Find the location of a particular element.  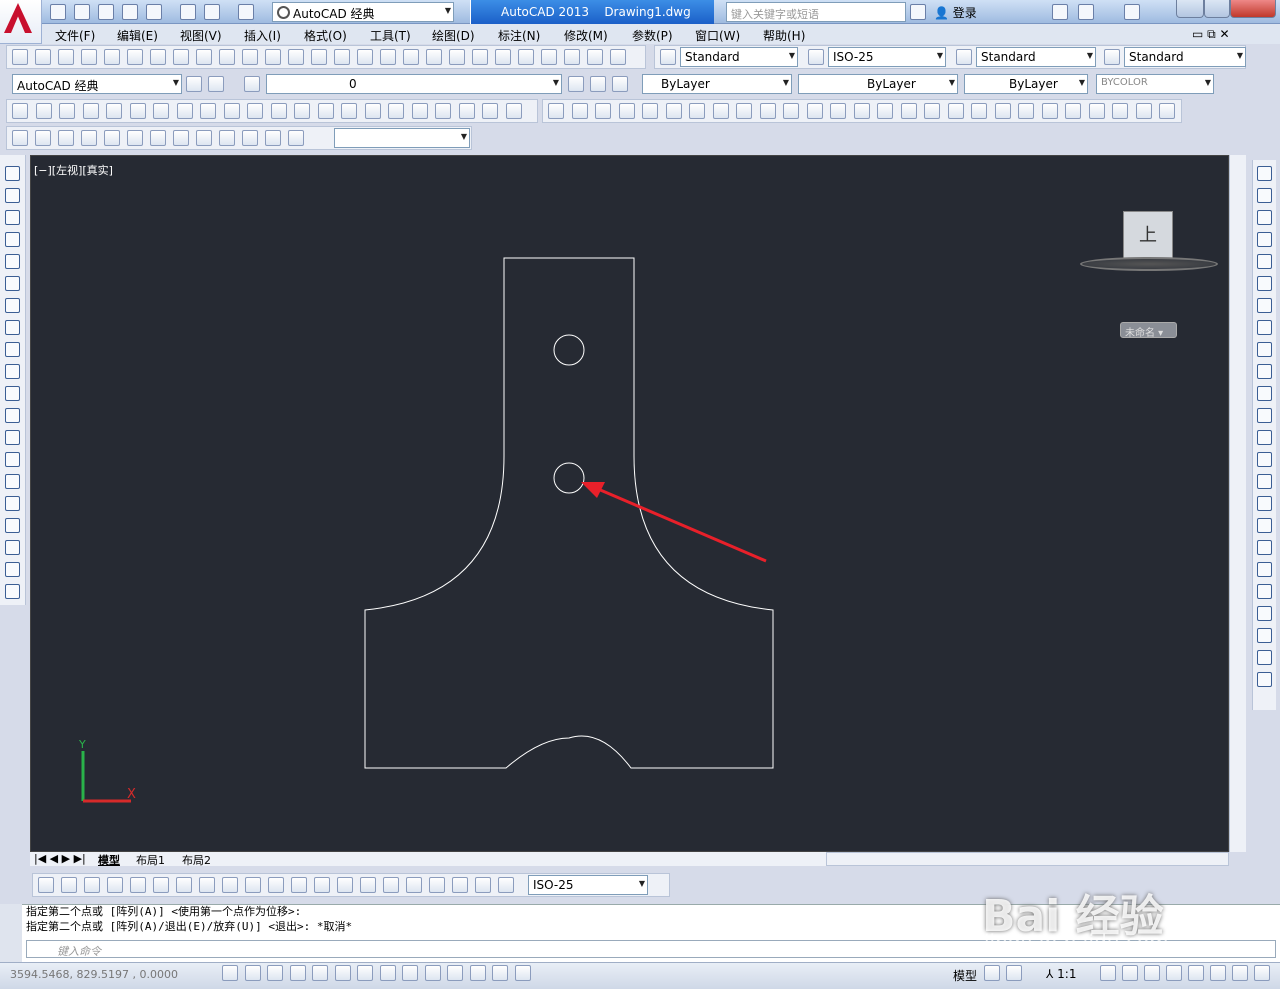

layout-view-1-icon is located at coordinates (992, 973).